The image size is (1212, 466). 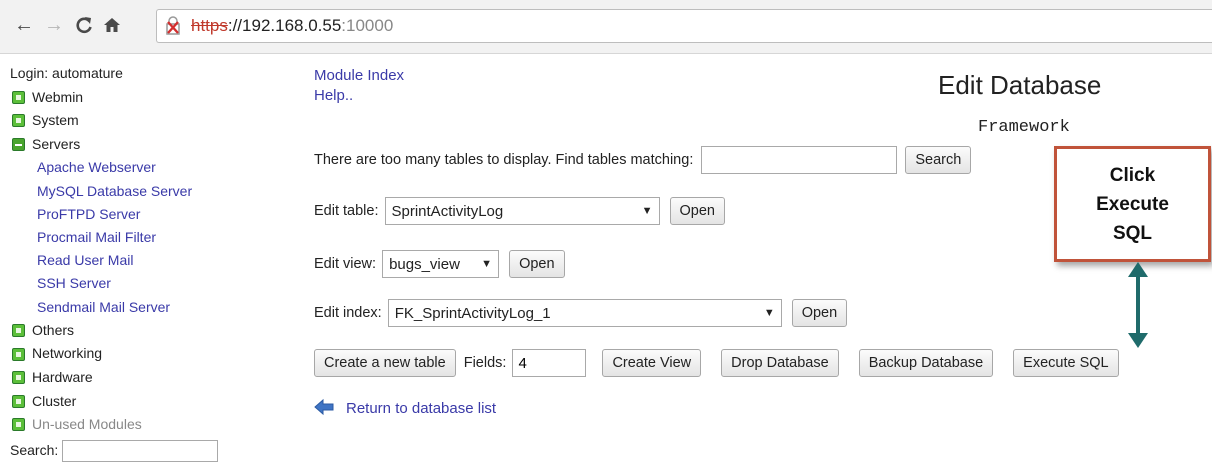 What do you see at coordinates (1020, 85) in the screenshot?
I see `page-title: Edit Database` at bounding box center [1020, 85].